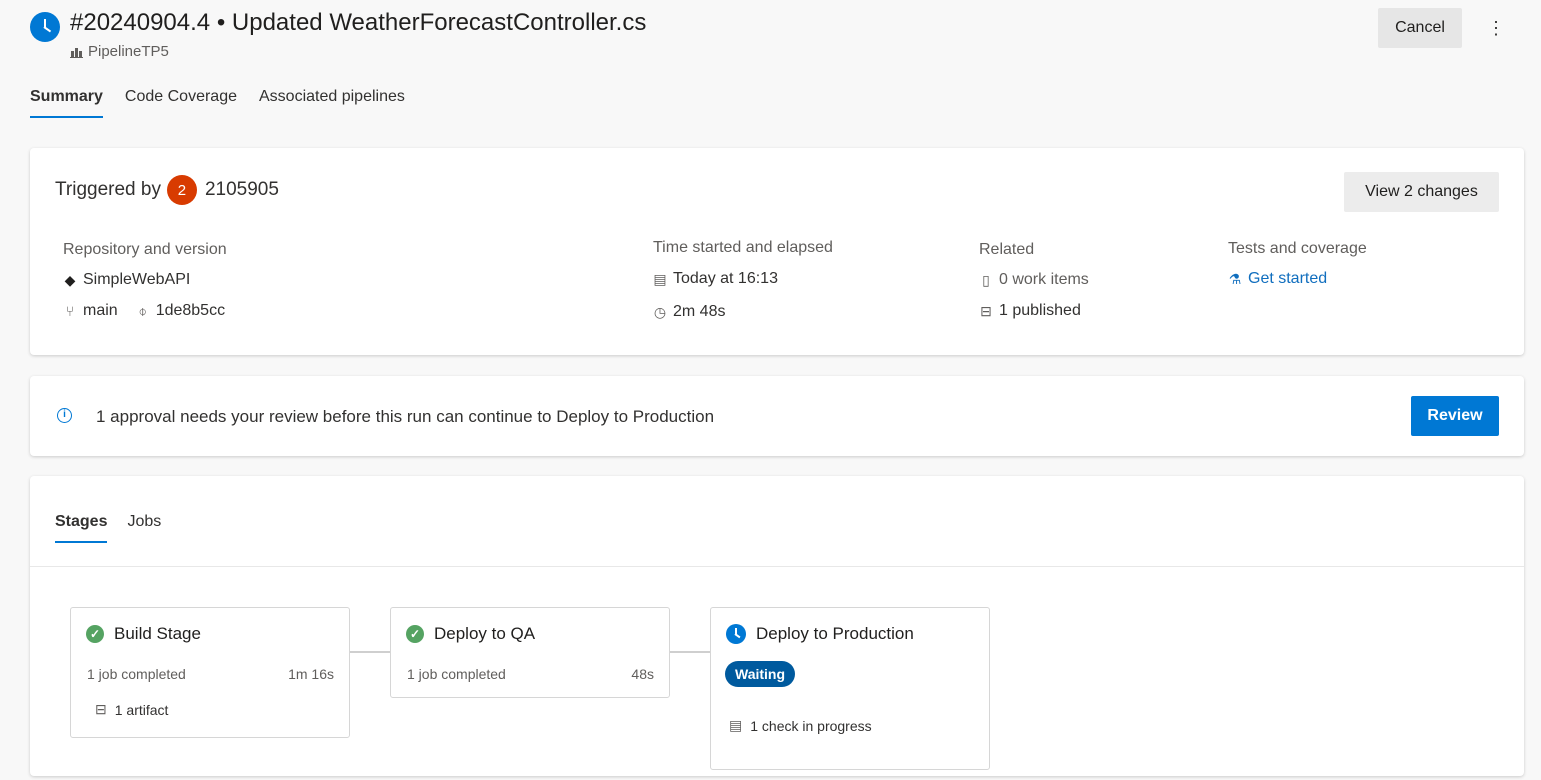  I want to click on commit-icon: ⌽, so click(142, 310).